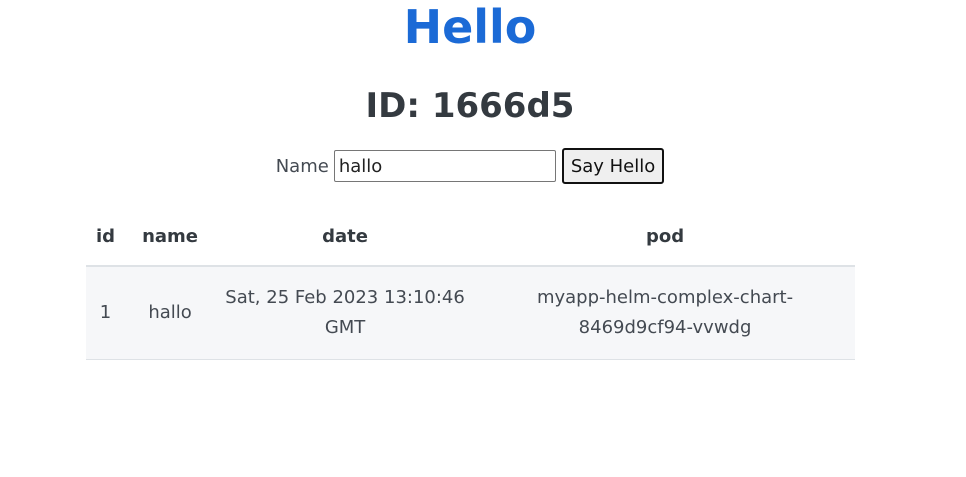  Describe the element at coordinates (613, 166) in the screenshot. I see `say-hello-button: Say Hello` at that location.